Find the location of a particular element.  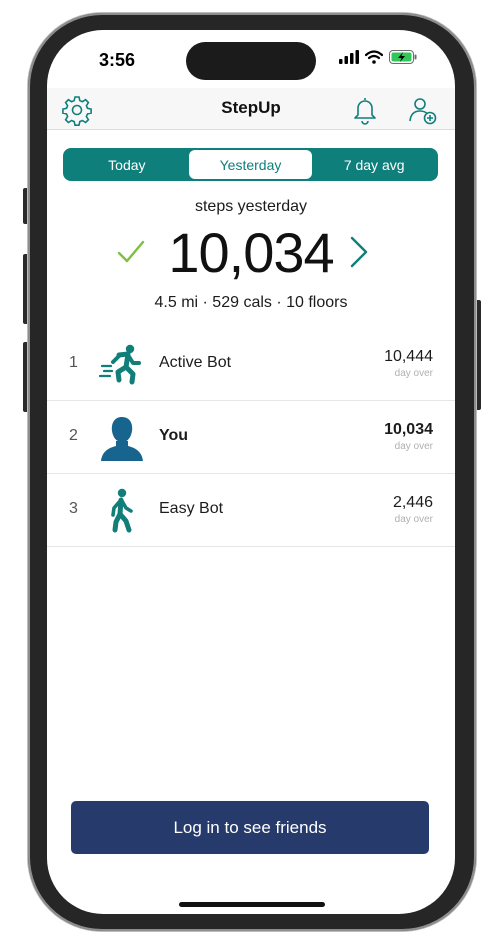

walking-icon is located at coordinates (122, 510).